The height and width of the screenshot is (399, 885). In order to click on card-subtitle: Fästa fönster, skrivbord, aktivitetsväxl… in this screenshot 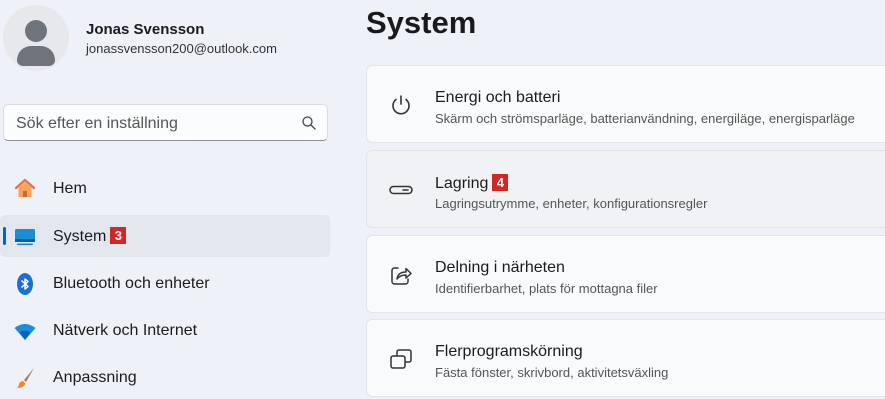, I will do `click(552, 372)`.